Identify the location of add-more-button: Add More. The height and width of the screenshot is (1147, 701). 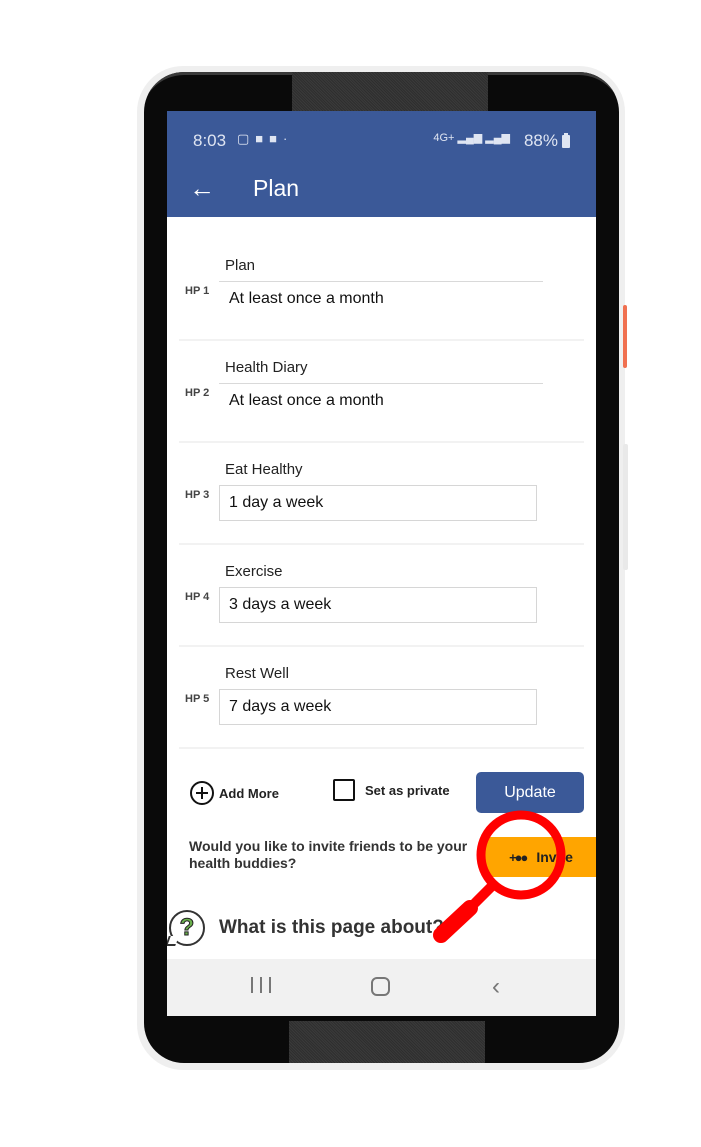
(234, 793).